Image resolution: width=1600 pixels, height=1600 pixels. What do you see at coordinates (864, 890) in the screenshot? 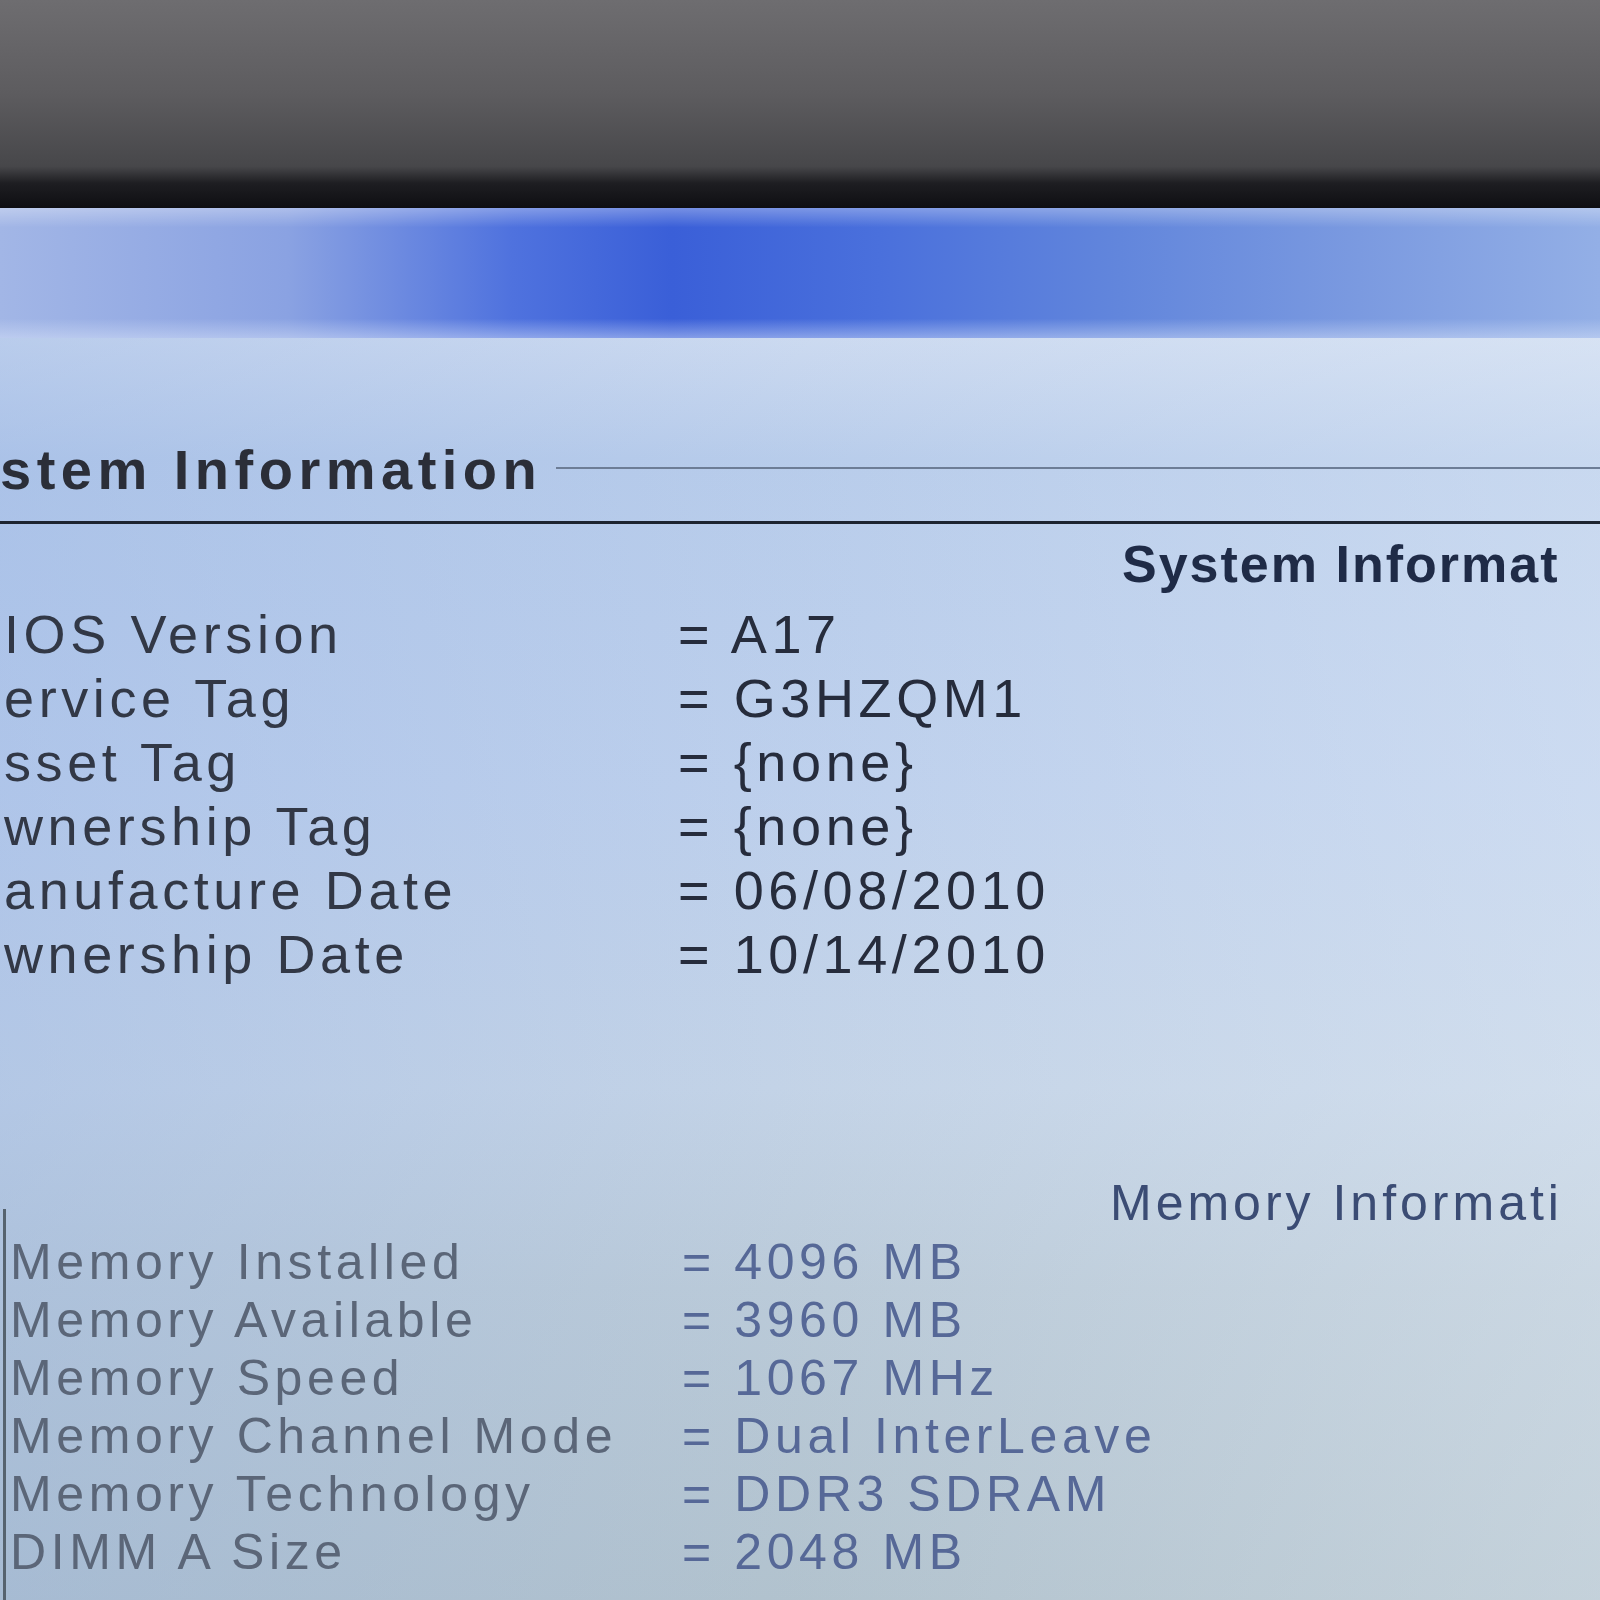
I see `field-value: = 06/08/2010` at bounding box center [864, 890].